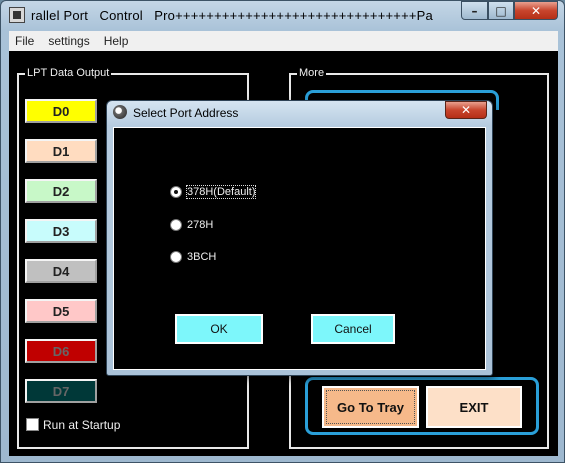  Describe the element at coordinates (32, 424) in the screenshot. I see `run-at-startup-checkbox` at that location.